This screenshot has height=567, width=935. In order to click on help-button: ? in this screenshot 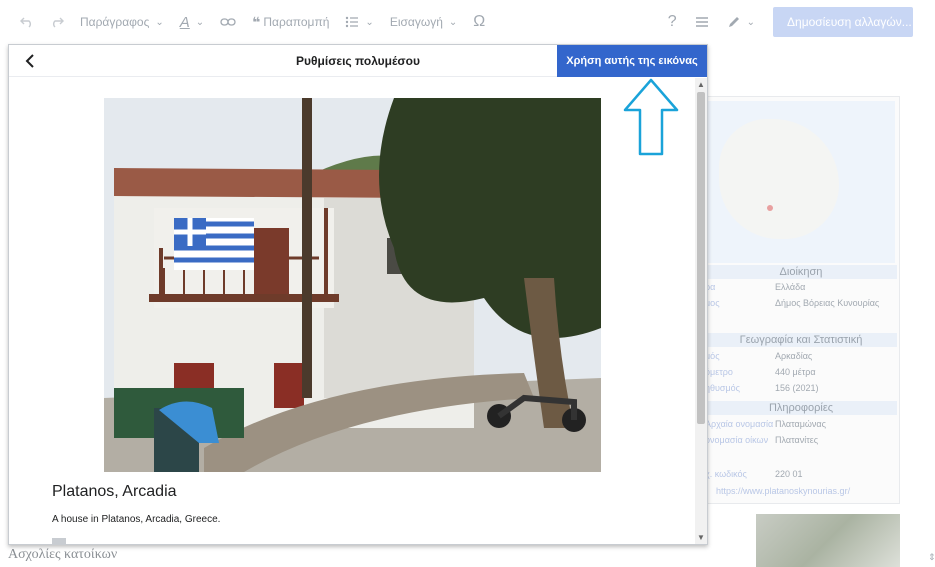, I will do `click(672, 22)`.